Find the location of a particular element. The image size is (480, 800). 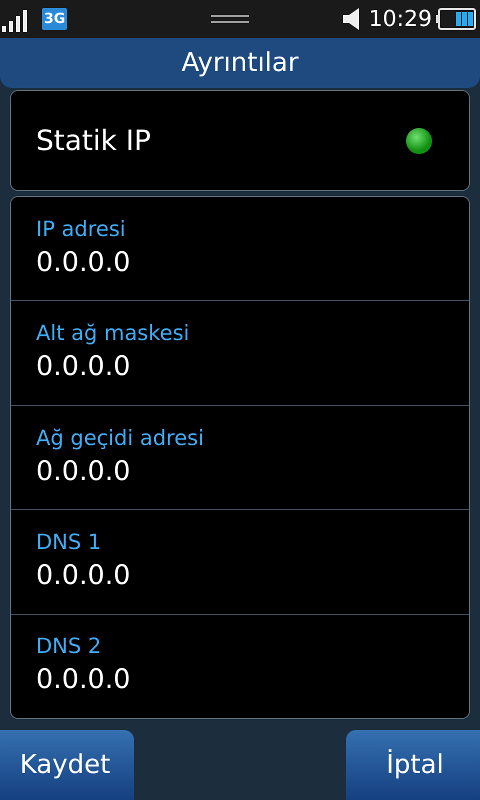

field-label: DNS 1 is located at coordinates (69, 542).